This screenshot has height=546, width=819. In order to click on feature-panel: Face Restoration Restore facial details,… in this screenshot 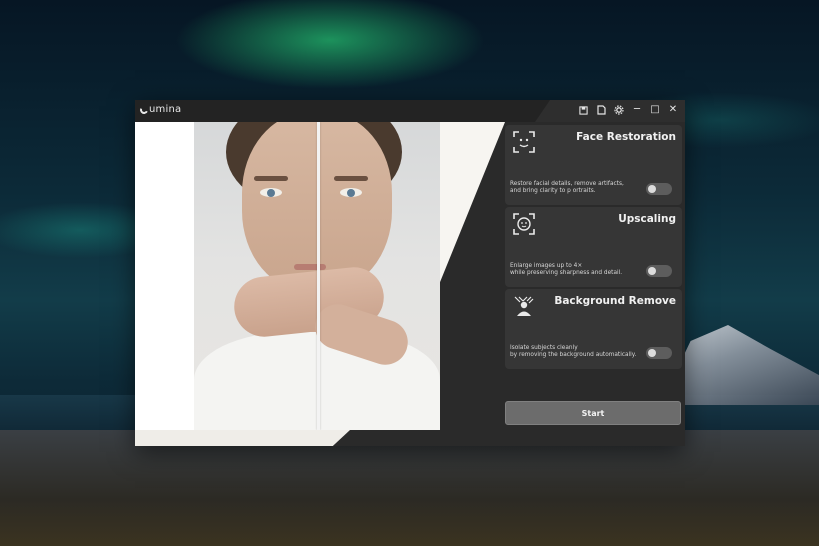, I will do `click(595, 276)`.